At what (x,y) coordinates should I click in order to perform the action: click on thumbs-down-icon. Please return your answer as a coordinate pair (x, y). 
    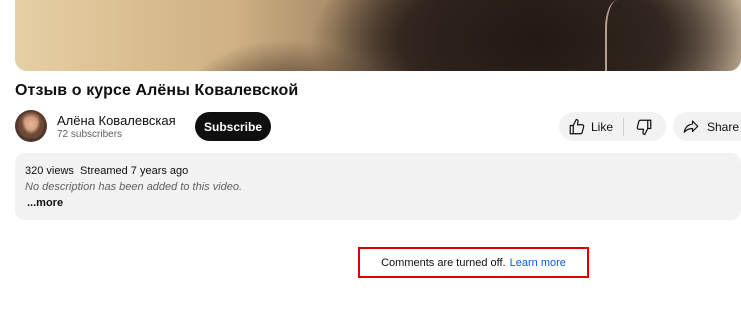
    Looking at the image, I should click on (644, 127).